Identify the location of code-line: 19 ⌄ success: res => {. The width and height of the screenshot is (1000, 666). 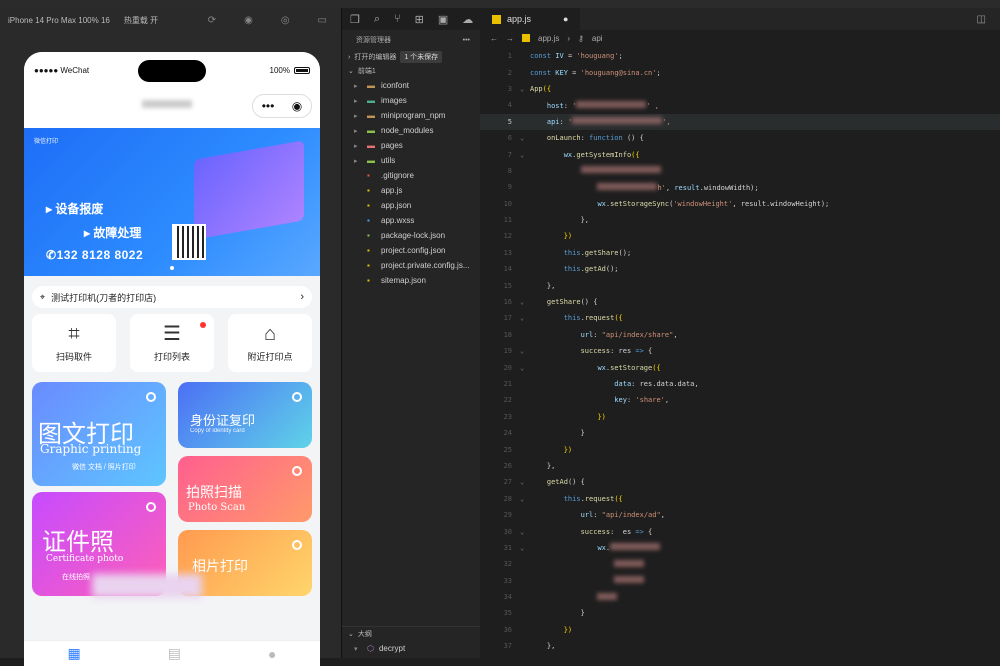
(740, 351).